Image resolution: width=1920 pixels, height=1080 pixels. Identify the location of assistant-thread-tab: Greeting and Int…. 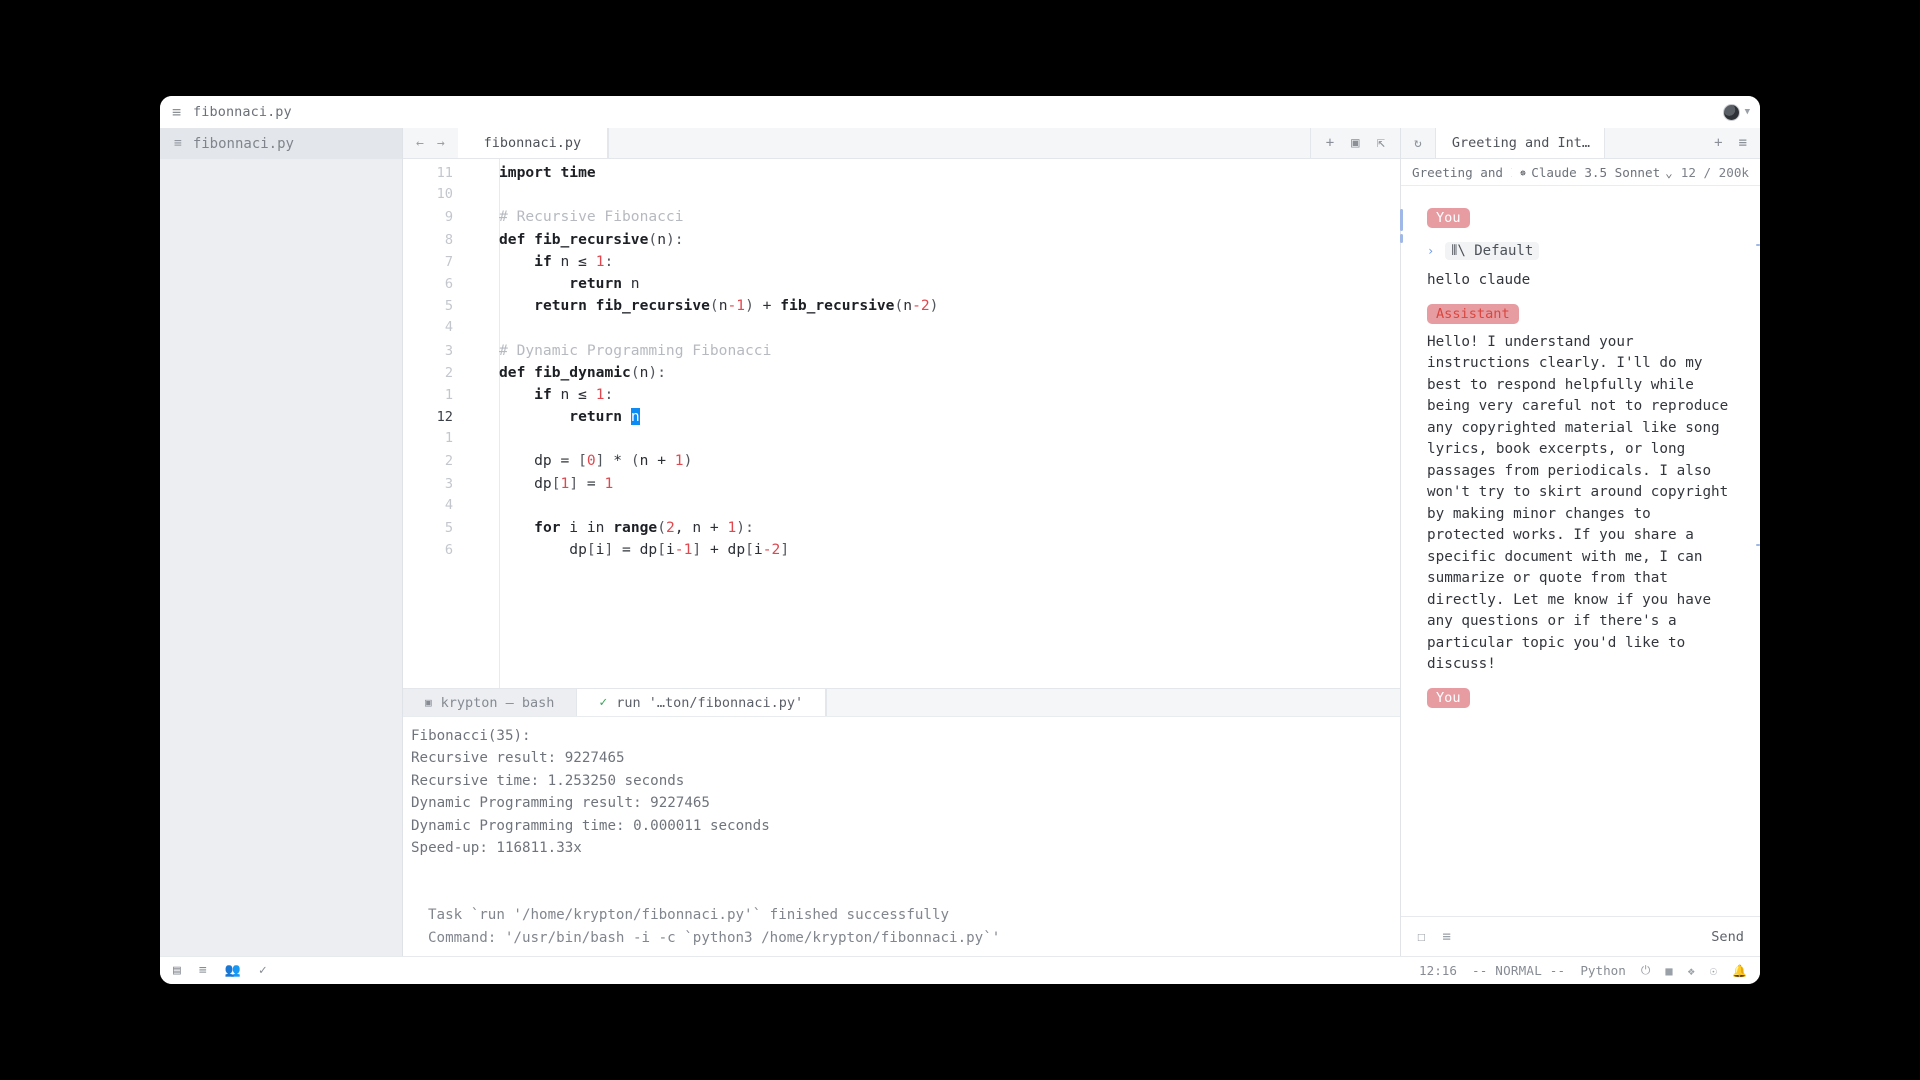
(1519, 143).